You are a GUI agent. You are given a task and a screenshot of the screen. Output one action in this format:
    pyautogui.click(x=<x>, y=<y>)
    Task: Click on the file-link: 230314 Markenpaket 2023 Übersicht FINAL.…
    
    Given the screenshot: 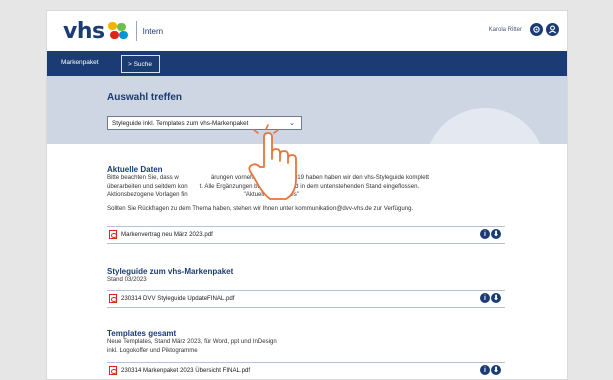 What is the action you would take?
    pyautogui.click(x=185, y=370)
    